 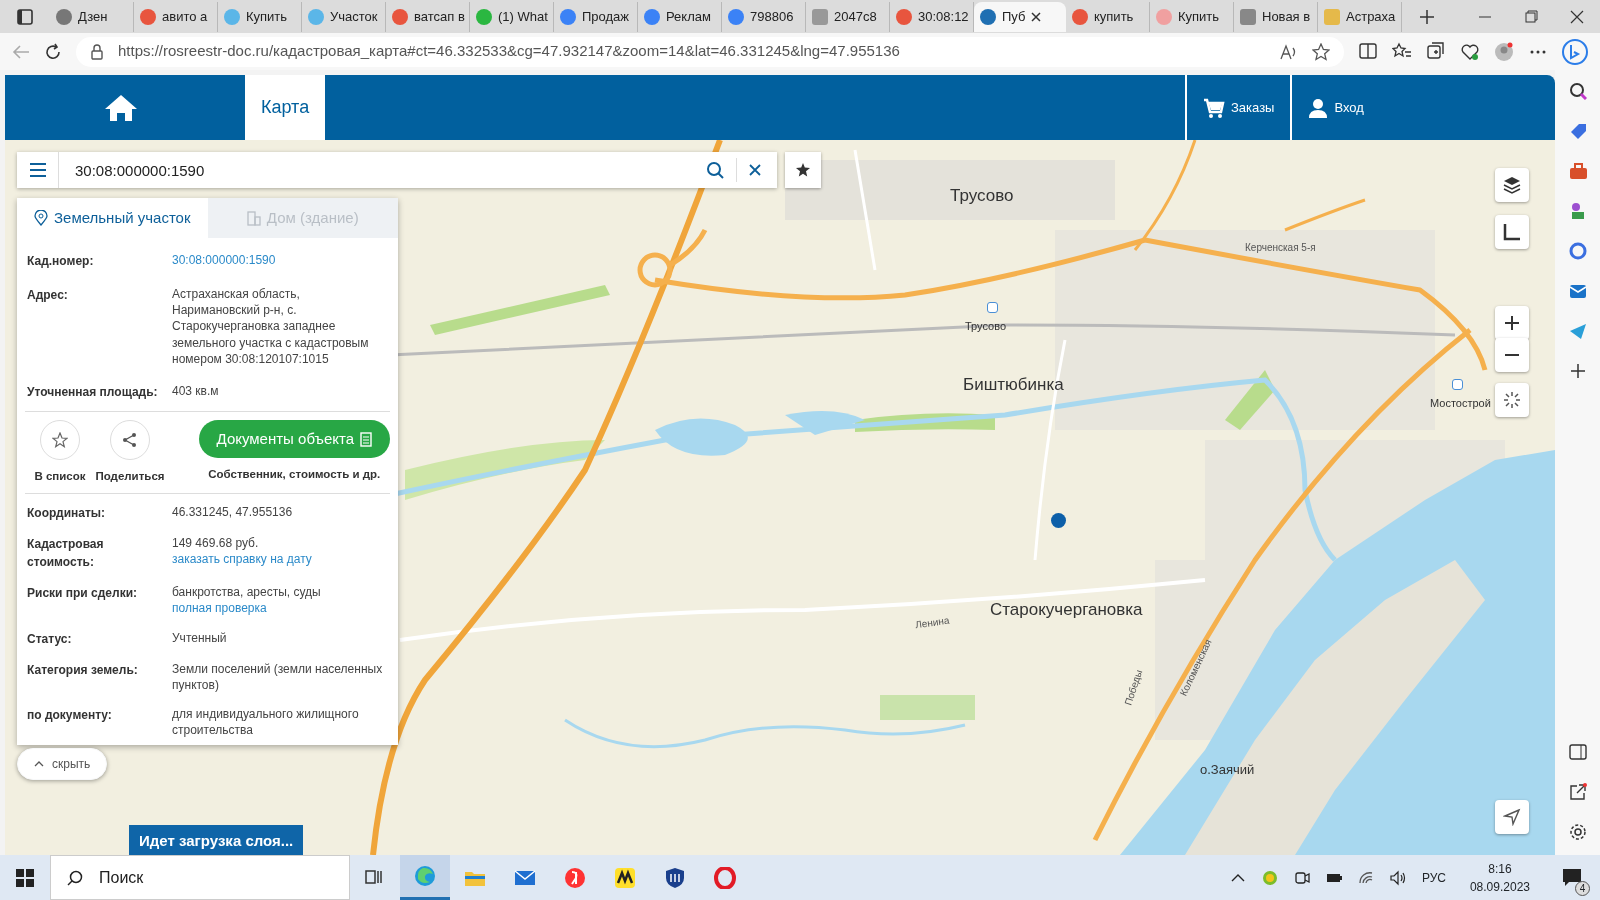 What do you see at coordinates (176, 16) in the screenshot?
I see `browser-tab: авито а` at bounding box center [176, 16].